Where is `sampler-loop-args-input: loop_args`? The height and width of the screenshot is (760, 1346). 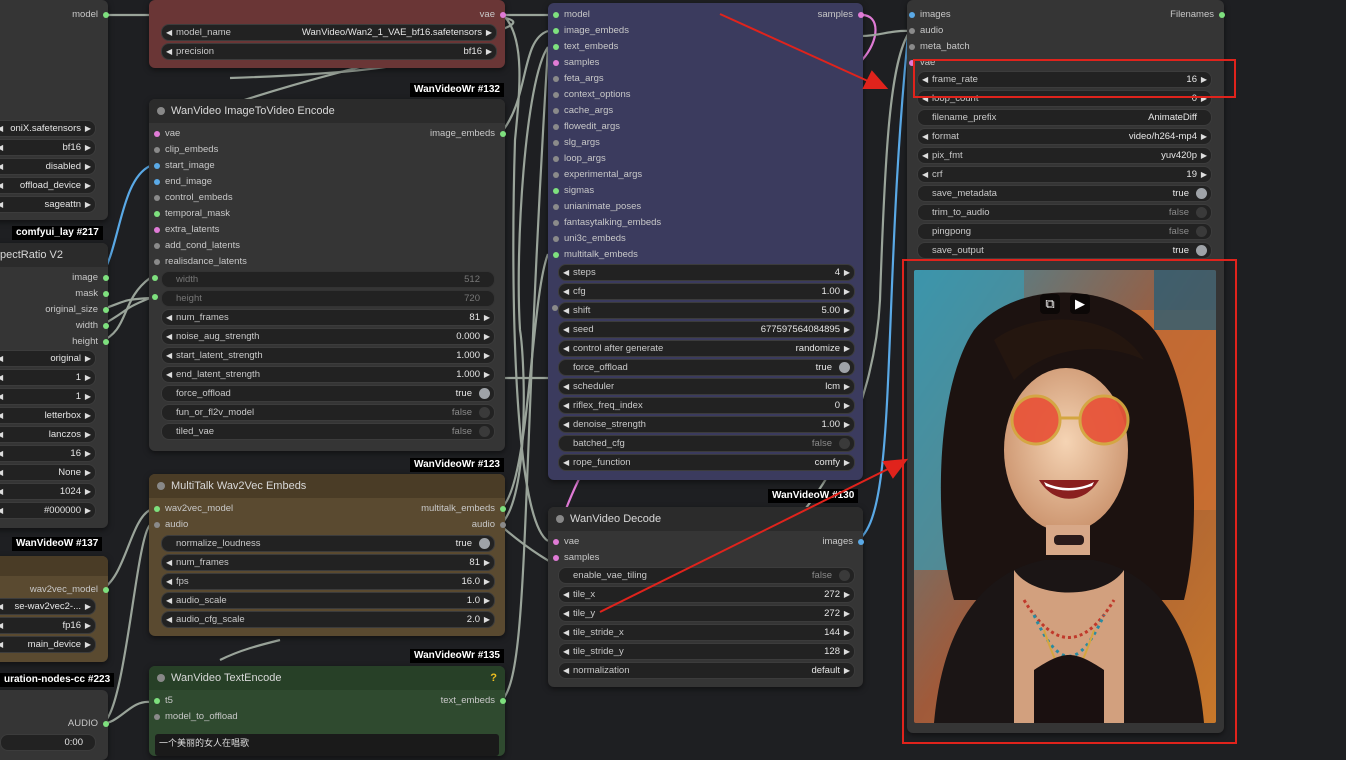
sampler-loop-args-input: loop_args is located at coordinates (579, 159).